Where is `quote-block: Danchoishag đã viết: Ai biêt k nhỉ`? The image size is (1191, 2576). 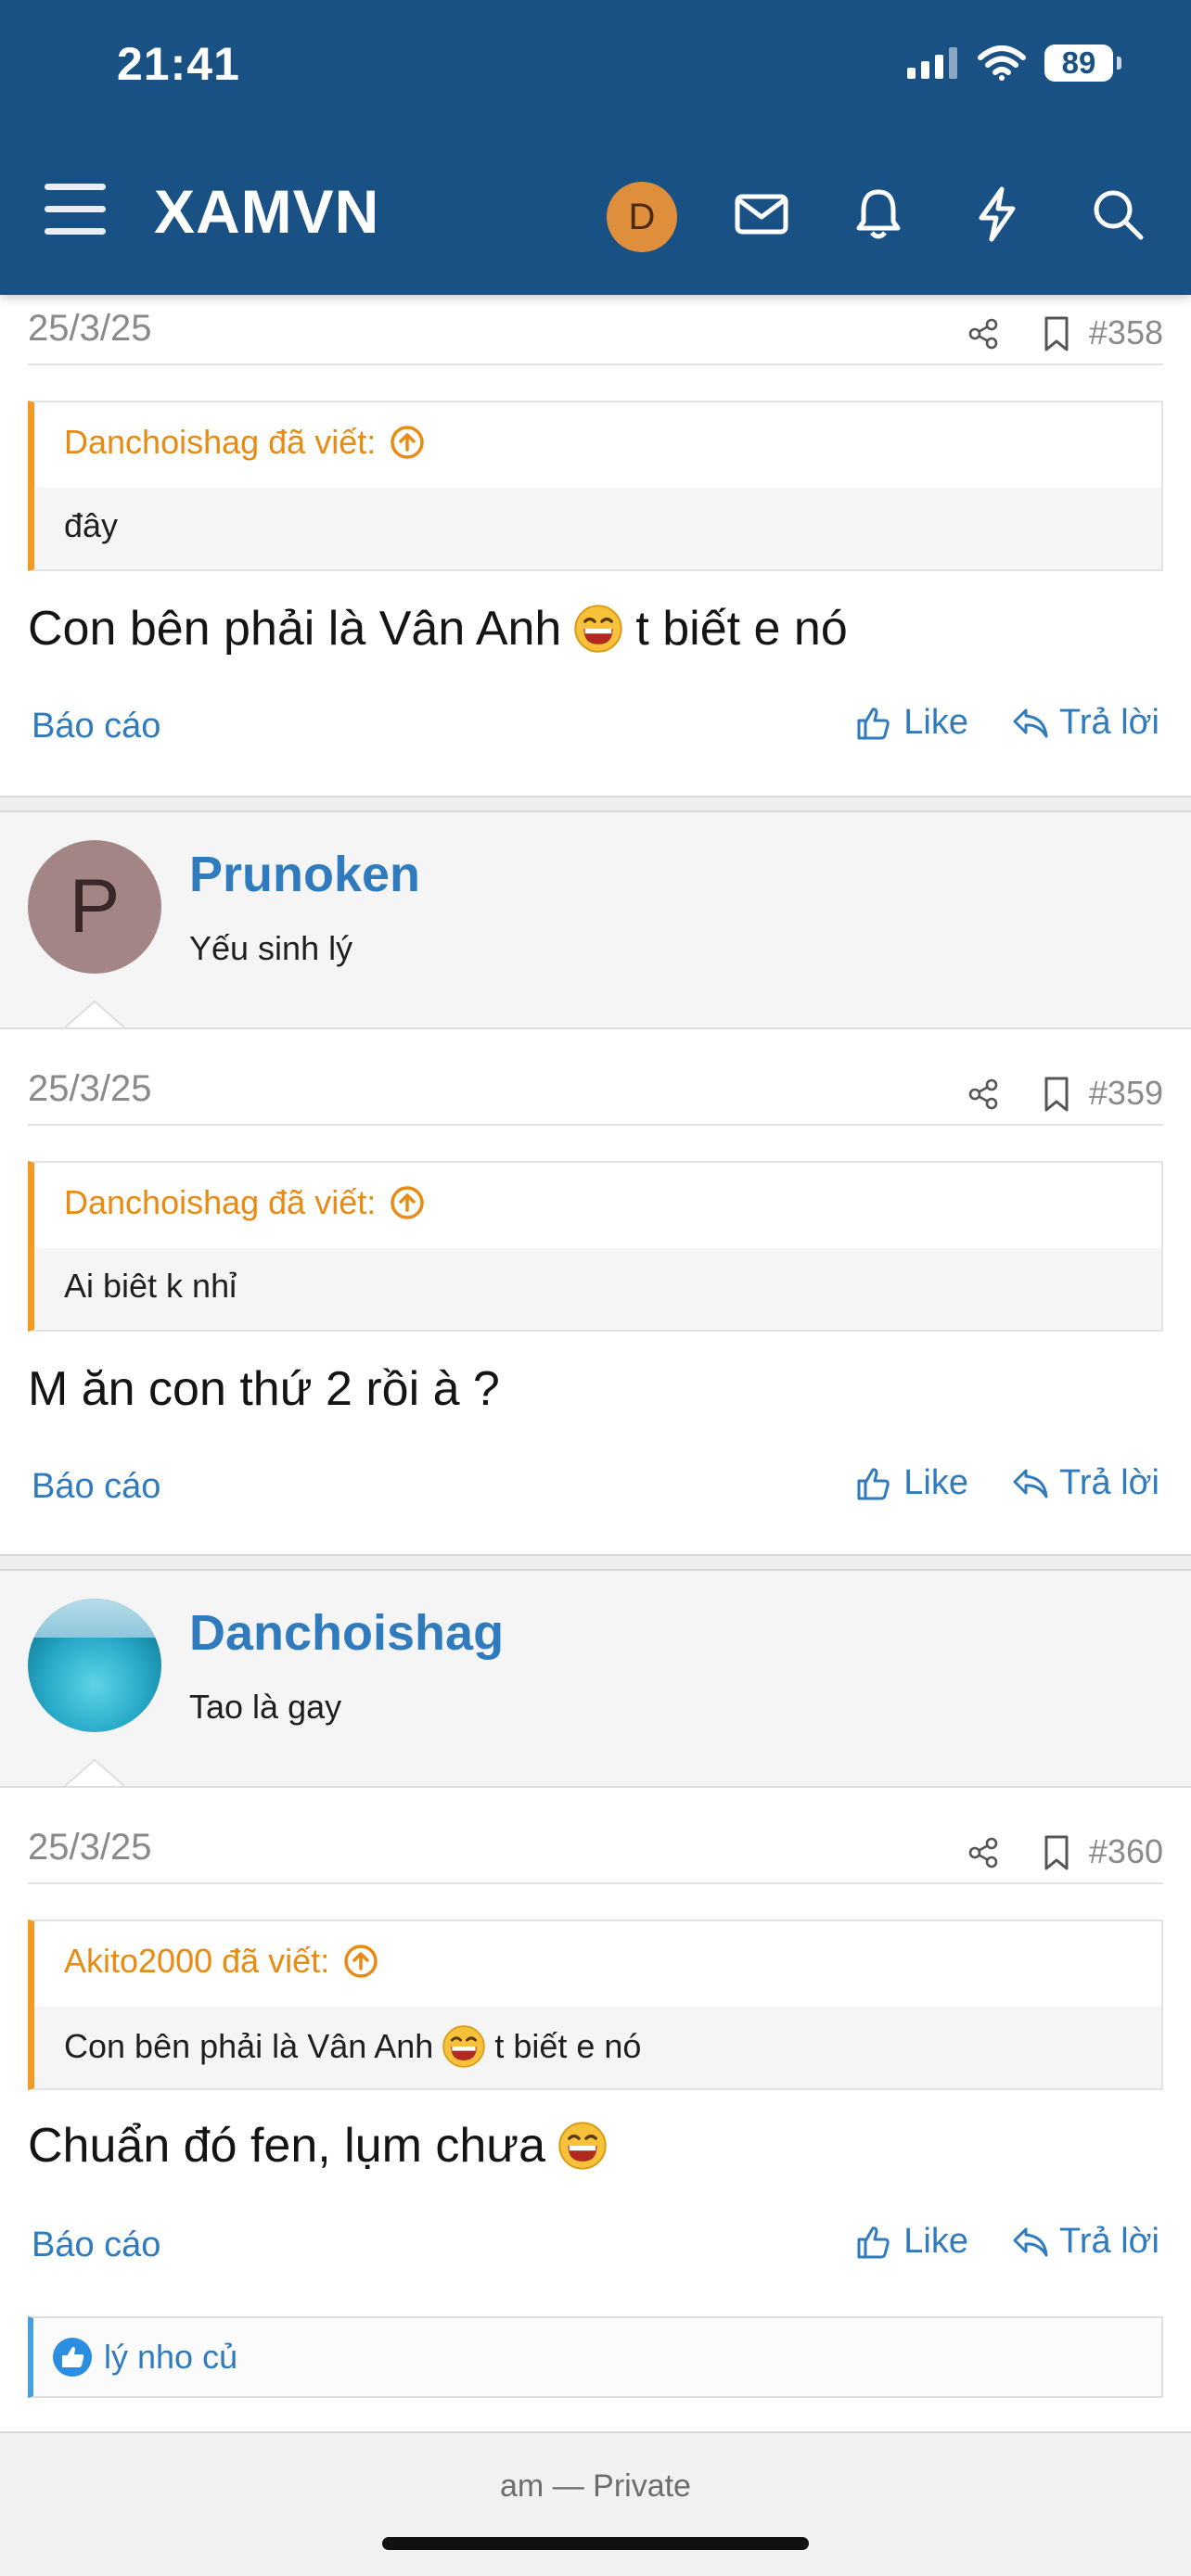
quote-block: Danchoishag đã viết: Ai biêt k nhỉ is located at coordinates (595, 1246).